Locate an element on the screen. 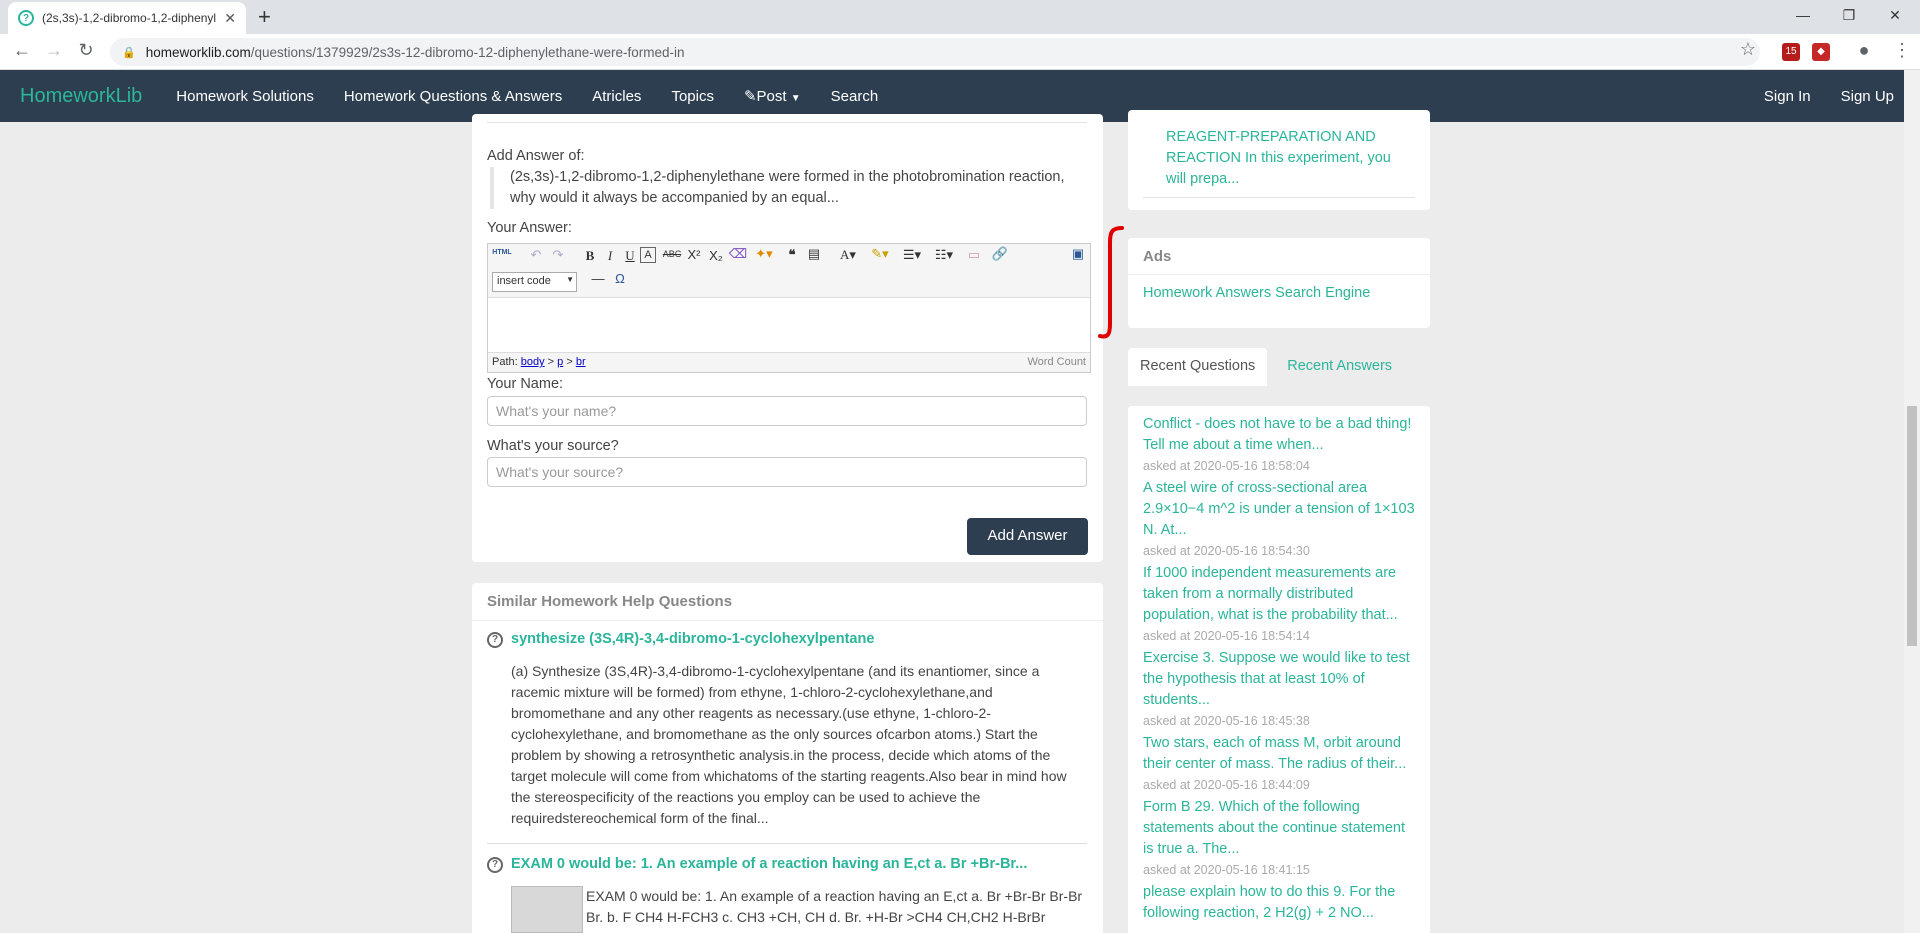  close-window-icon: ✕ is located at coordinates (1895, 15).